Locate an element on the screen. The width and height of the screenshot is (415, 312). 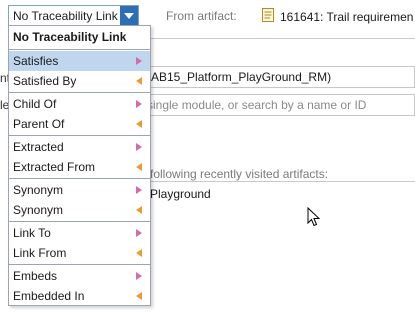
menu-item: Satisfies is located at coordinates (79, 61).